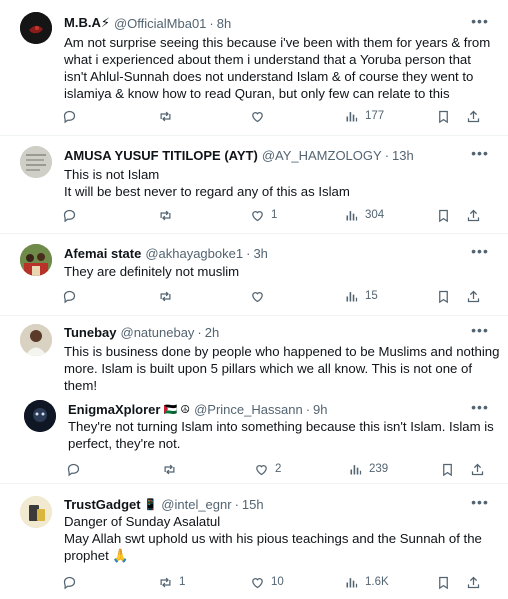 The image size is (508, 599). What do you see at coordinates (171, 582) in the screenshot?
I see `repost-button: 1` at bounding box center [171, 582].